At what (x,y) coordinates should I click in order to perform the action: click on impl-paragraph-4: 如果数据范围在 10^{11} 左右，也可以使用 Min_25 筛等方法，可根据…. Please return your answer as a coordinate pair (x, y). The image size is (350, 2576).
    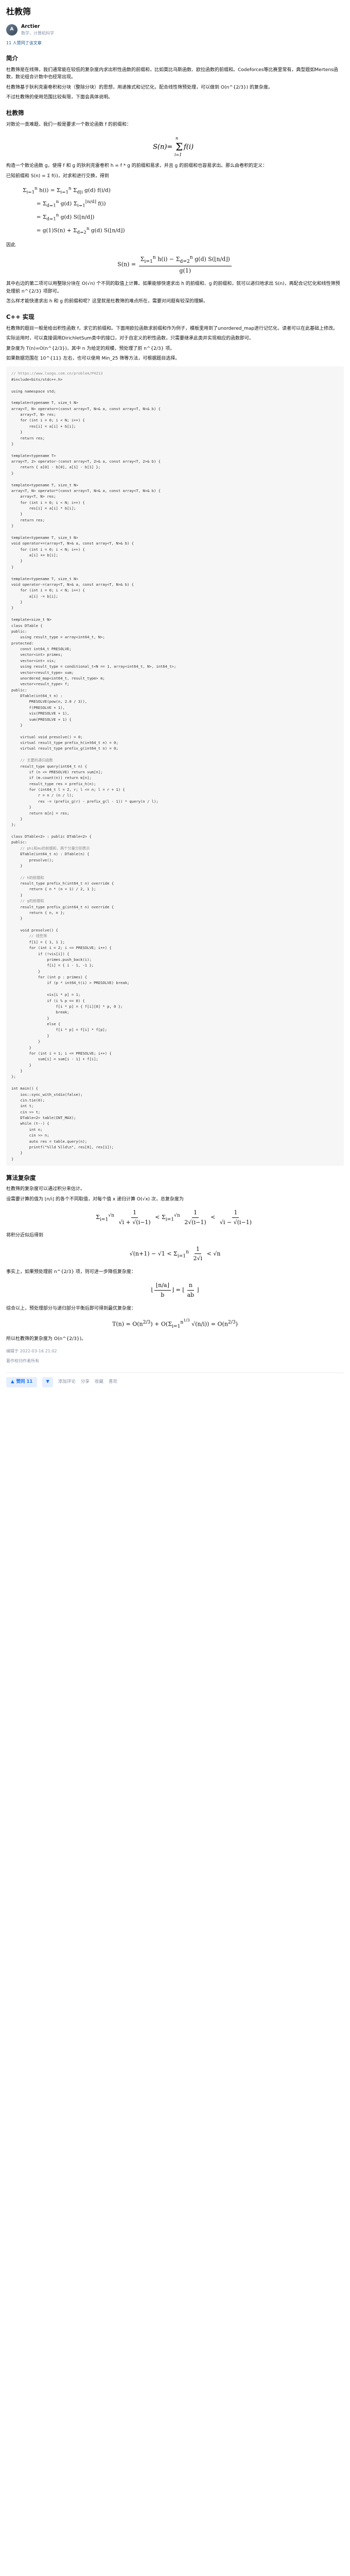
    Looking at the image, I should click on (93, 358).